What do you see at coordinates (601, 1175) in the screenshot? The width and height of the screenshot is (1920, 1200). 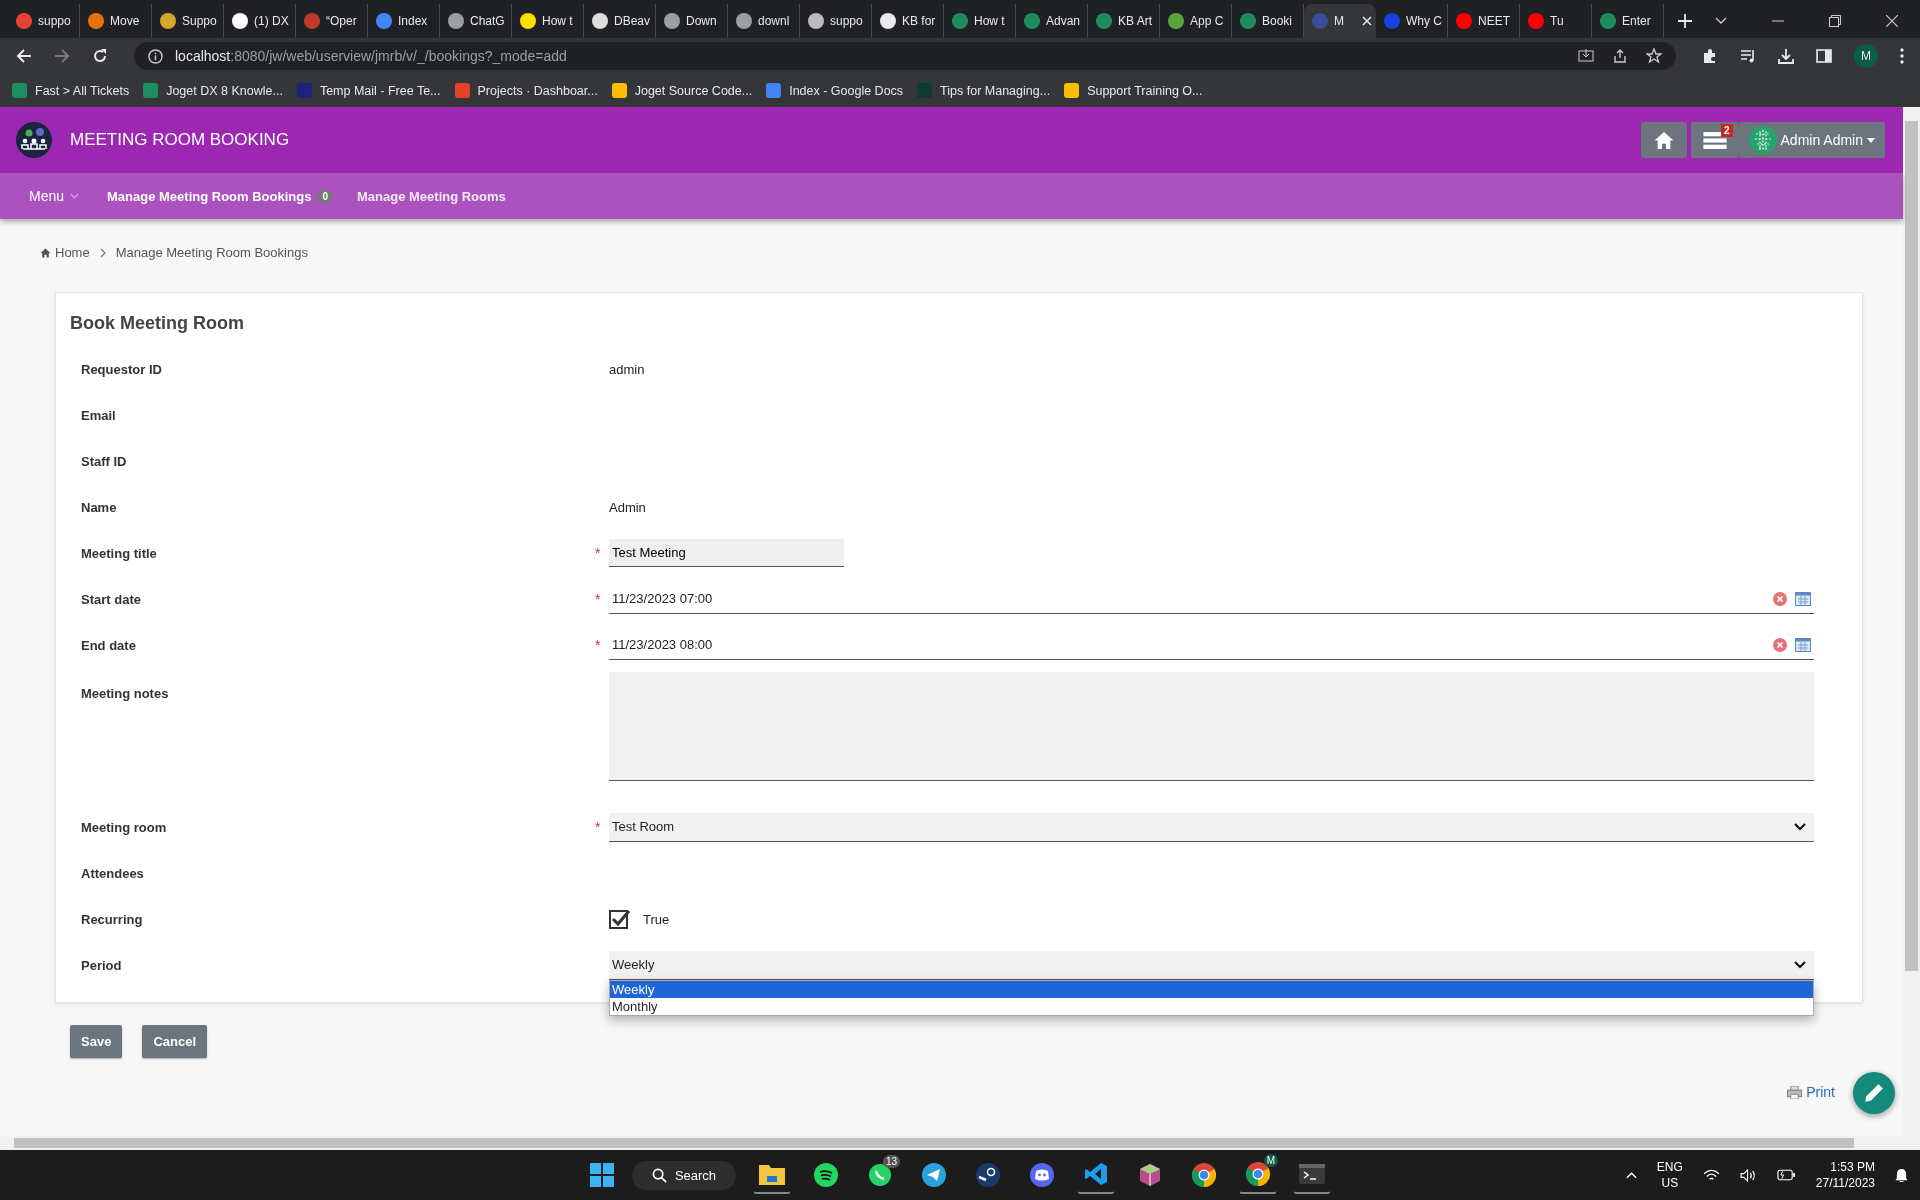 I see `start-icon` at bounding box center [601, 1175].